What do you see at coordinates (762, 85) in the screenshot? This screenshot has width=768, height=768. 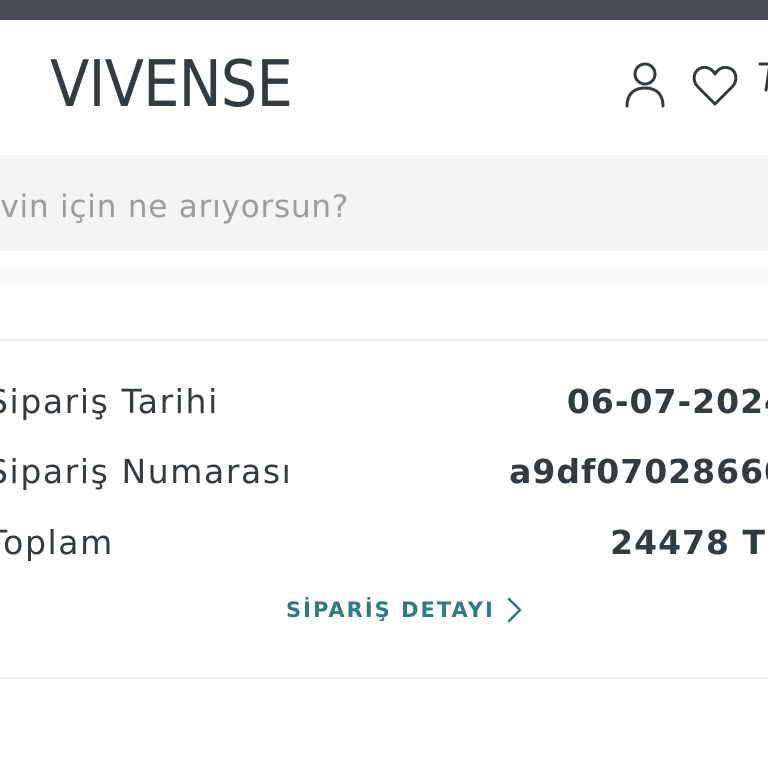 I see `cart-icon` at bounding box center [762, 85].